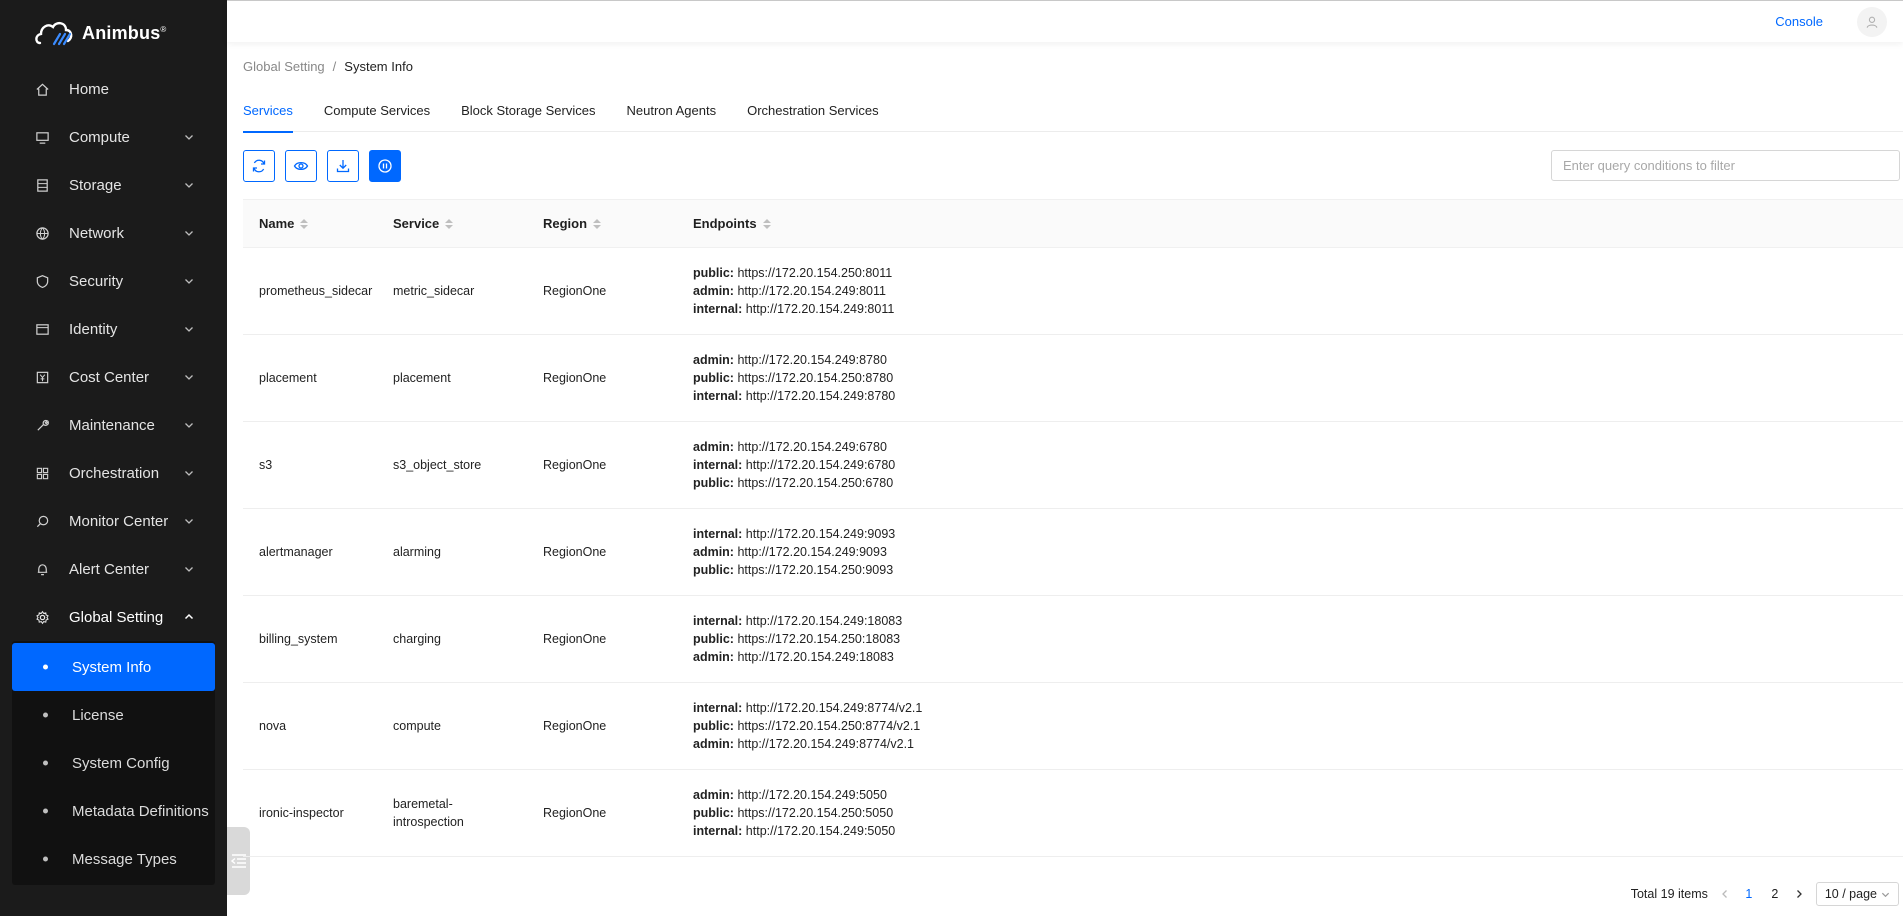 Image resolution: width=1903 pixels, height=916 pixels. I want to click on console-link: Console, so click(1799, 21).